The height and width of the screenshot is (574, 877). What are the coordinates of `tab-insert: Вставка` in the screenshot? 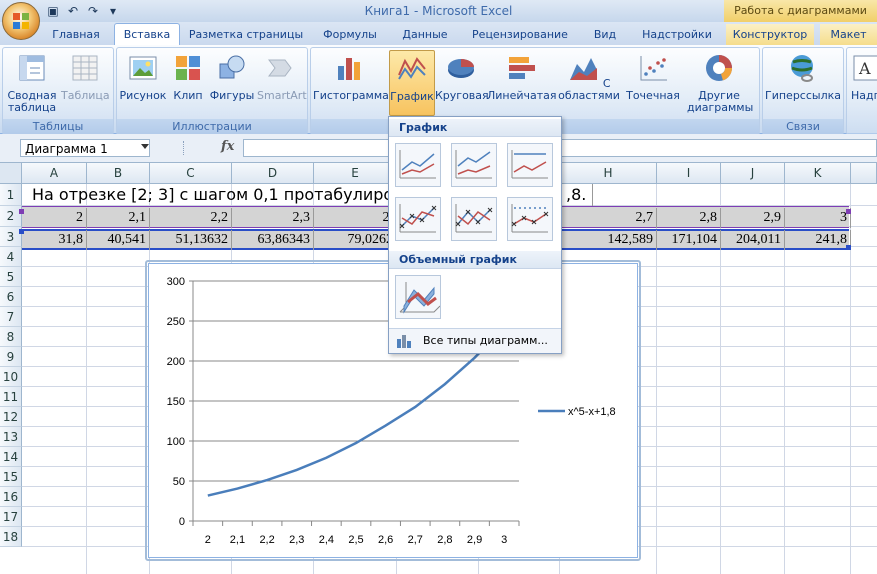 It's located at (147, 34).